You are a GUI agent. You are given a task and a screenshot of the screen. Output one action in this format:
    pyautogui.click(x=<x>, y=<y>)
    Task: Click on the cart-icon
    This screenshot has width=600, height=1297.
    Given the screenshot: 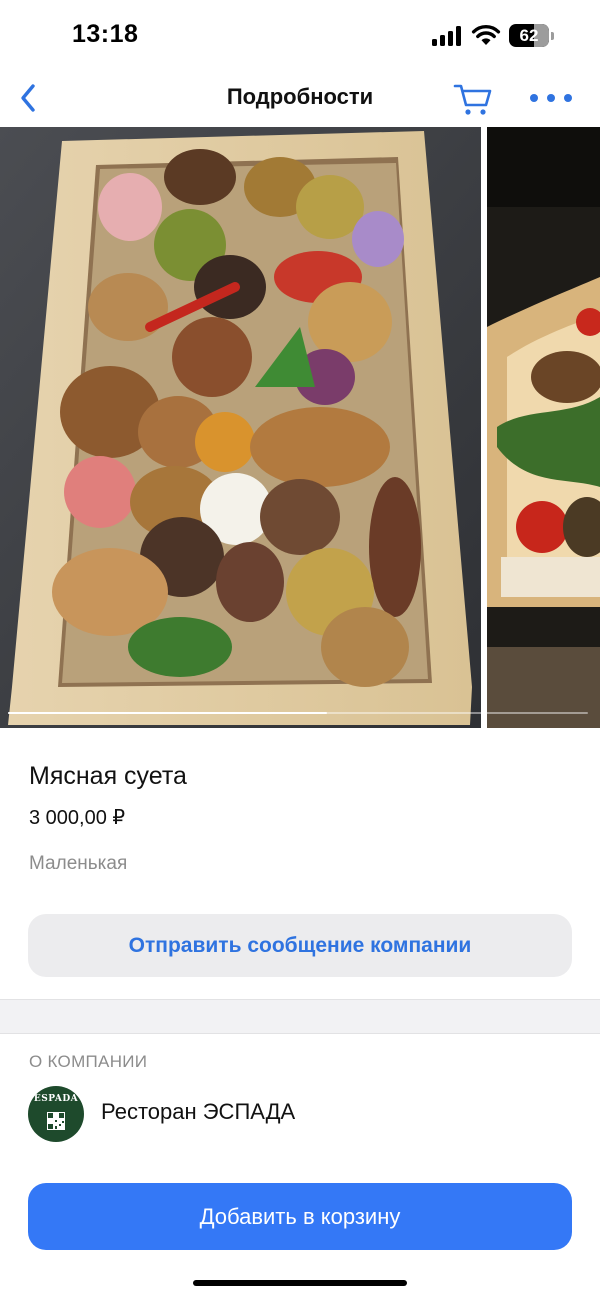 What is the action you would take?
    pyautogui.click(x=472, y=99)
    